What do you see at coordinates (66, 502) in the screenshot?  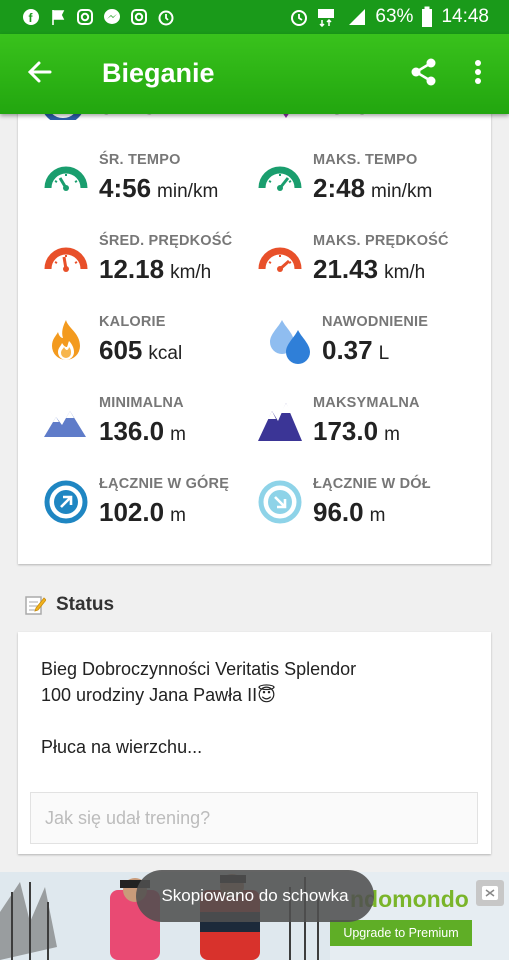 I see `arrow-up-circle-icon` at bounding box center [66, 502].